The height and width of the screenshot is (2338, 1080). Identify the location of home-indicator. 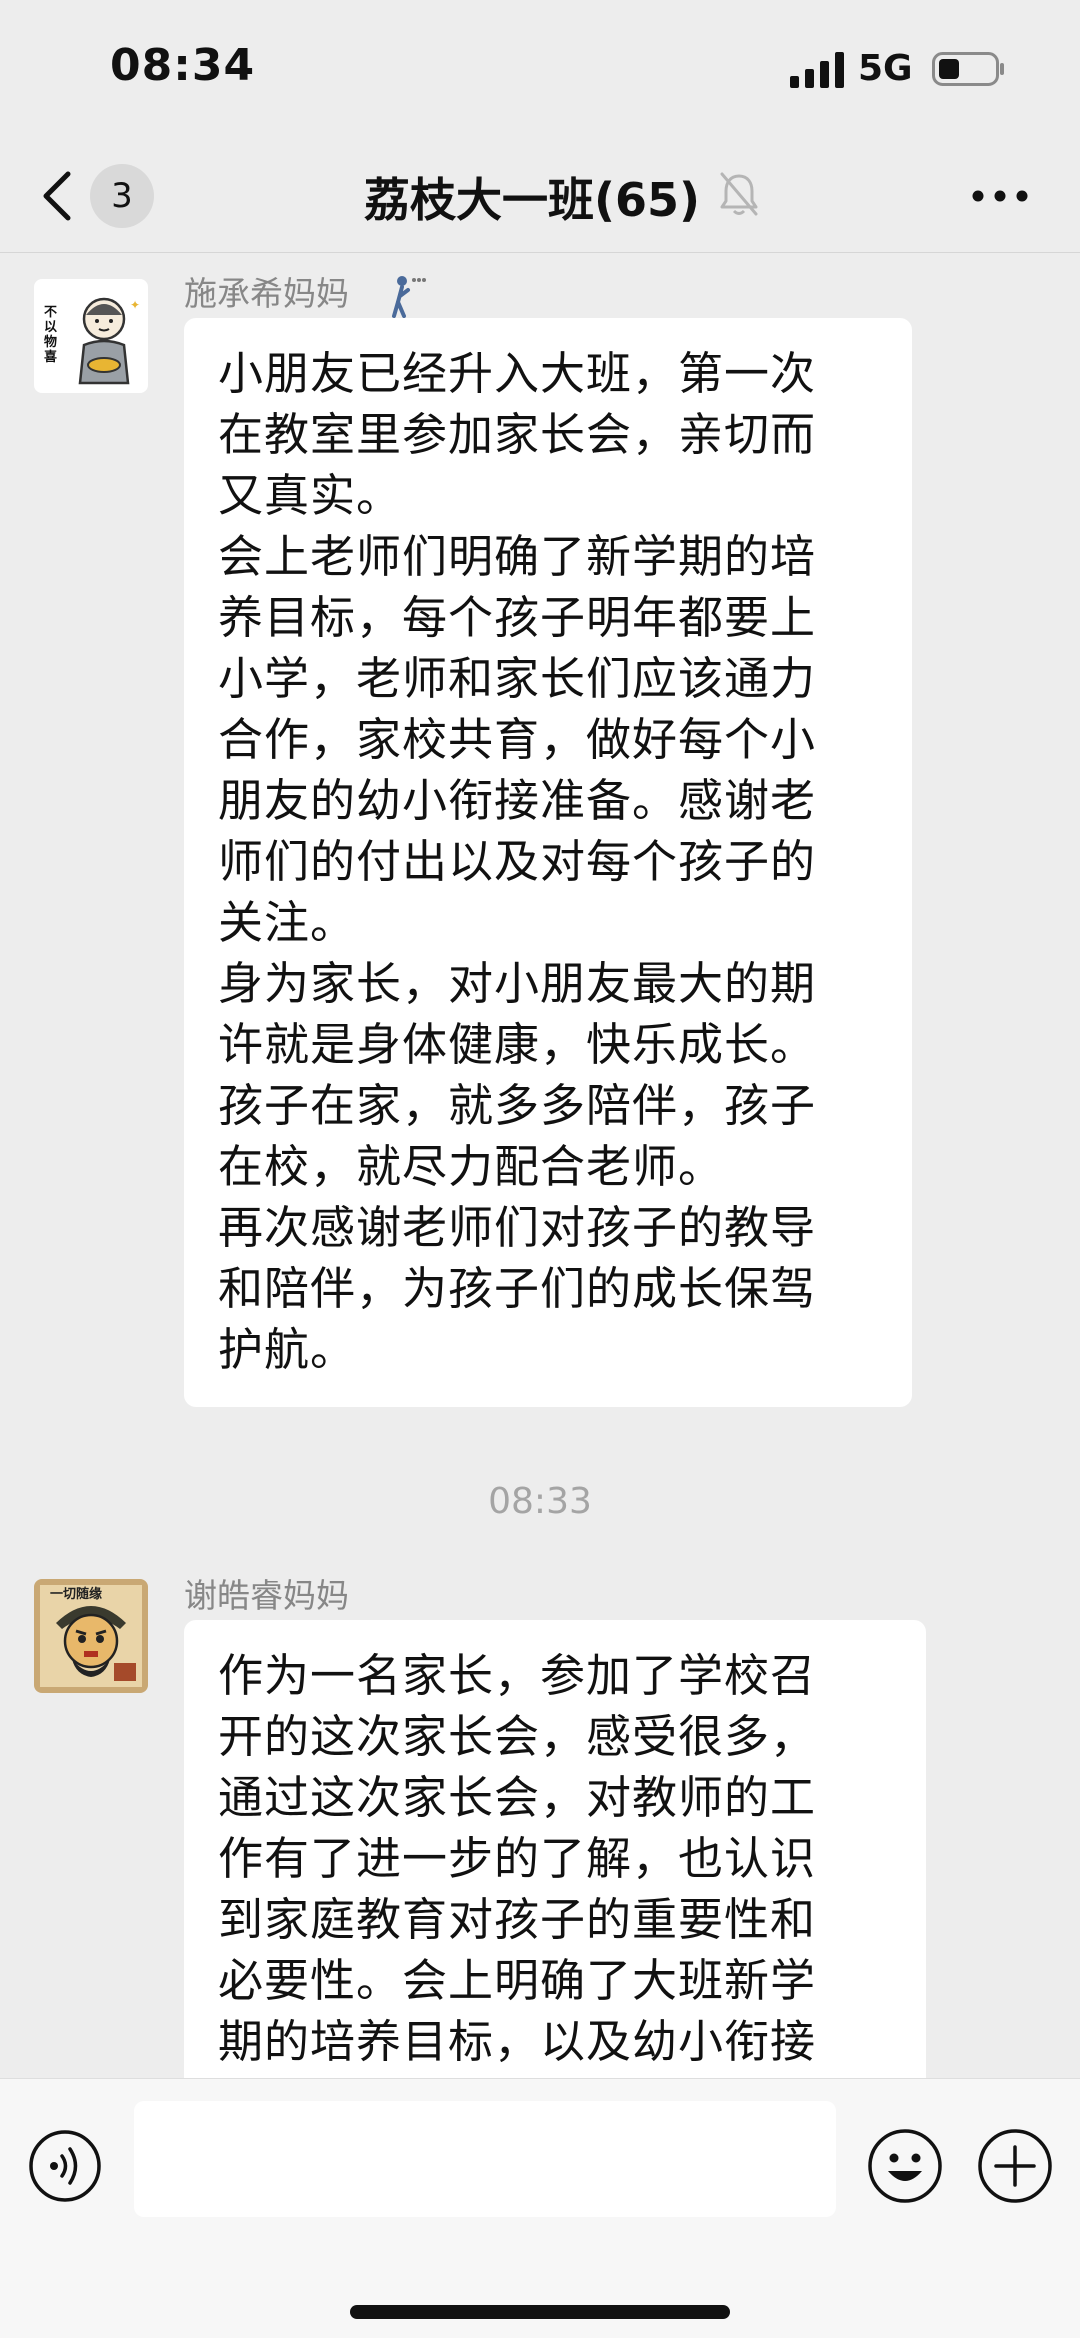
(540, 2312).